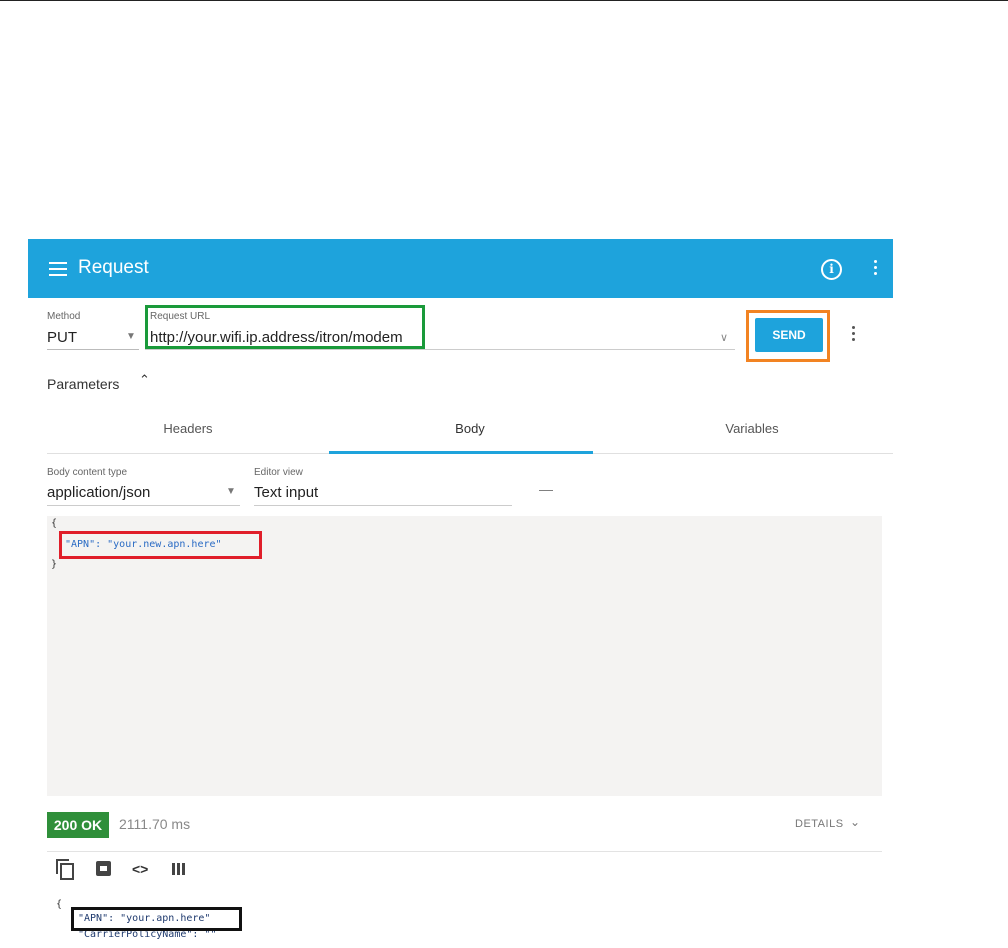 The image size is (1008, 948). I want to click on more-vert-icon, so click(876, 269).